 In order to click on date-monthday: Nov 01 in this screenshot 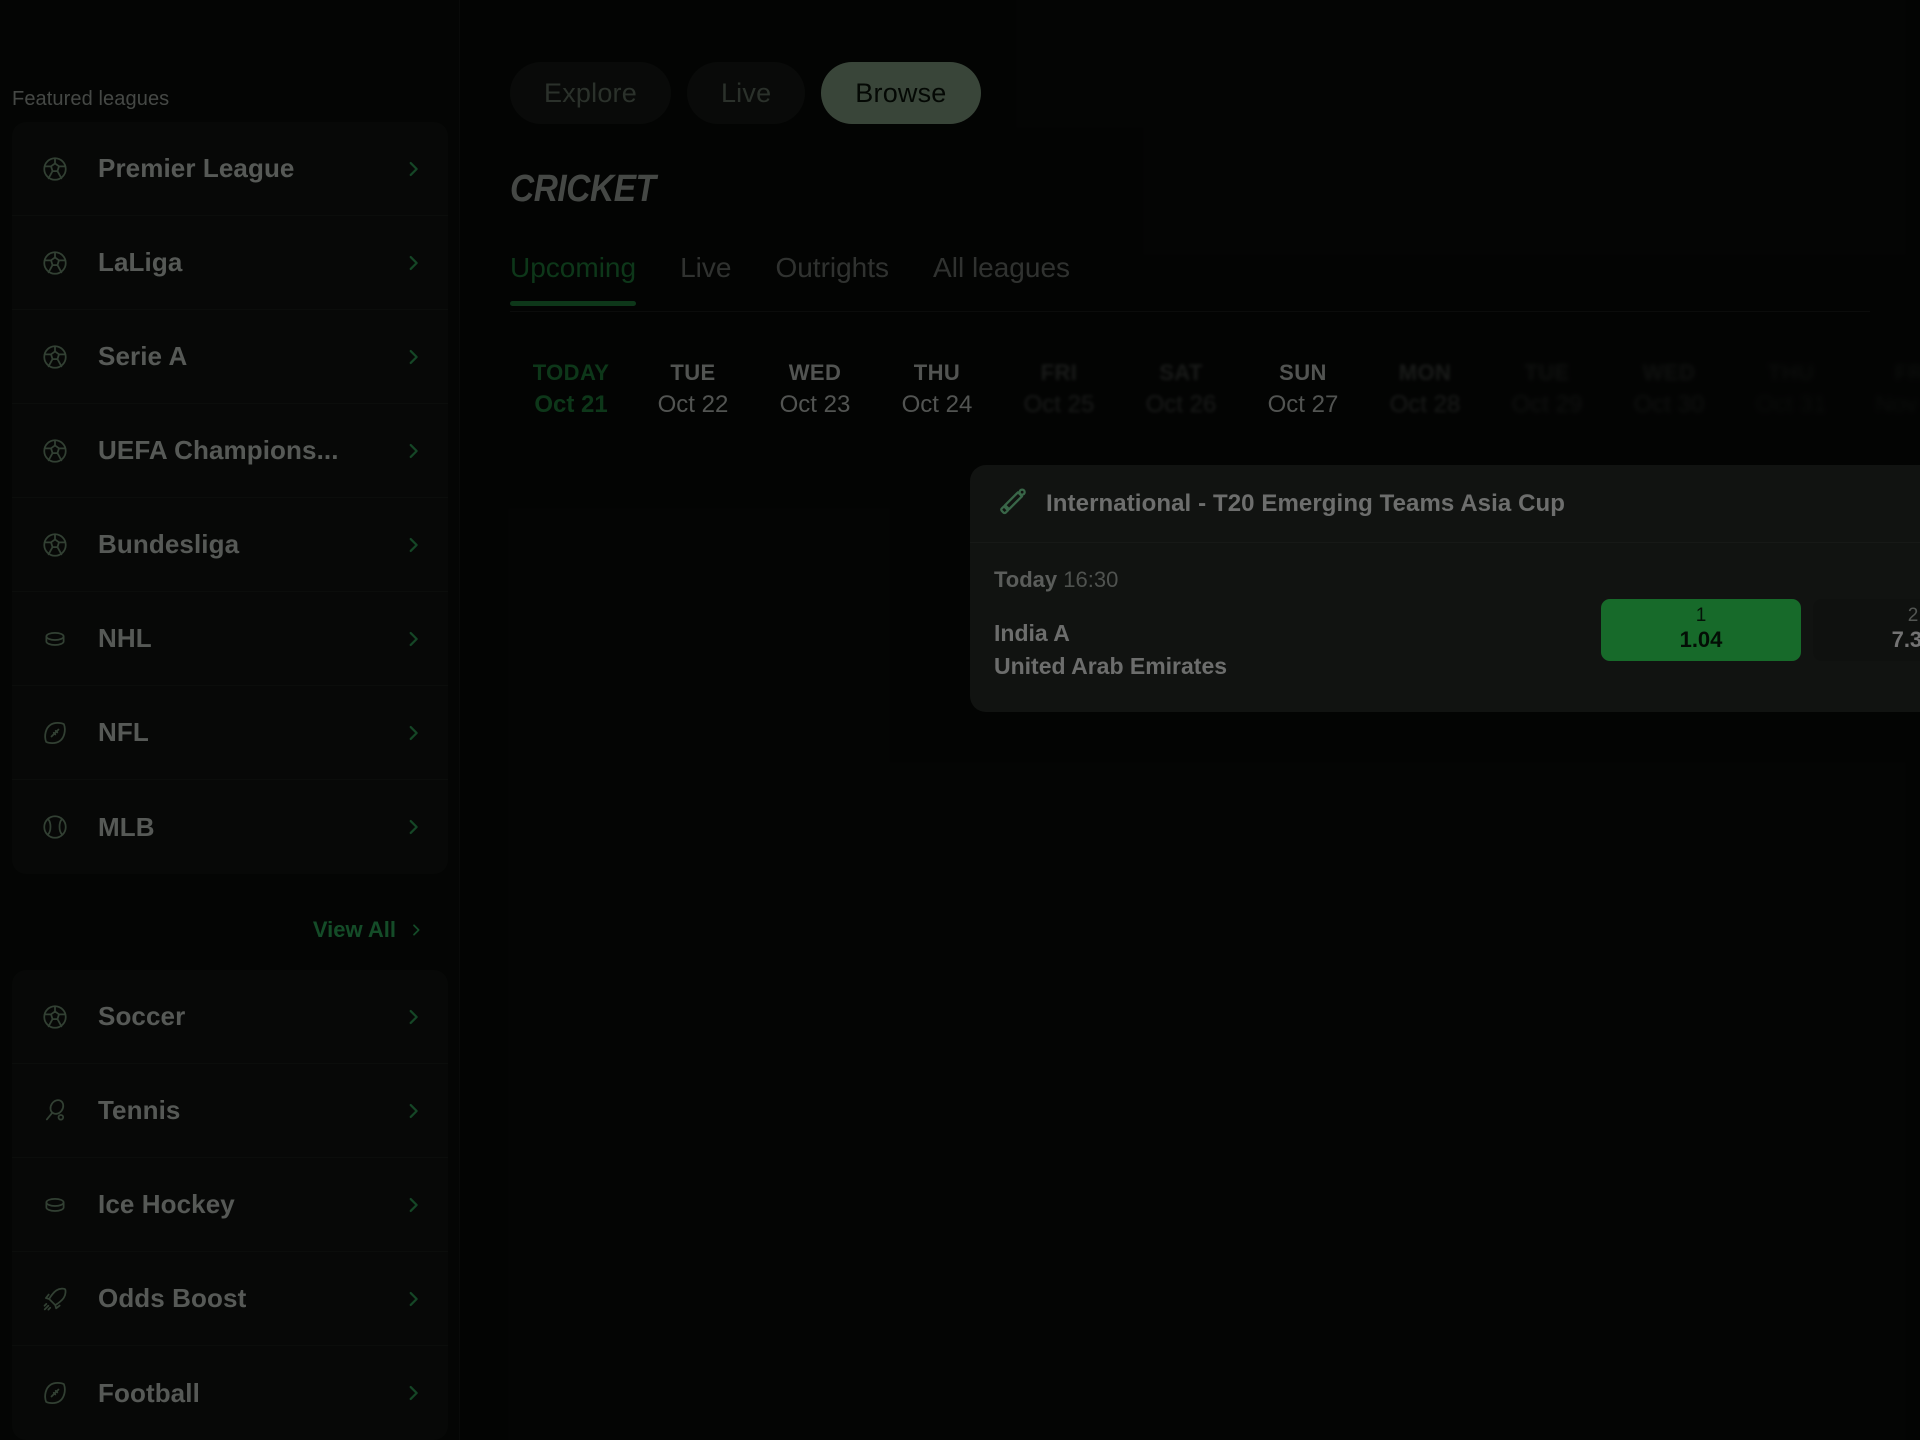, I will do `click(1897, 405)`.